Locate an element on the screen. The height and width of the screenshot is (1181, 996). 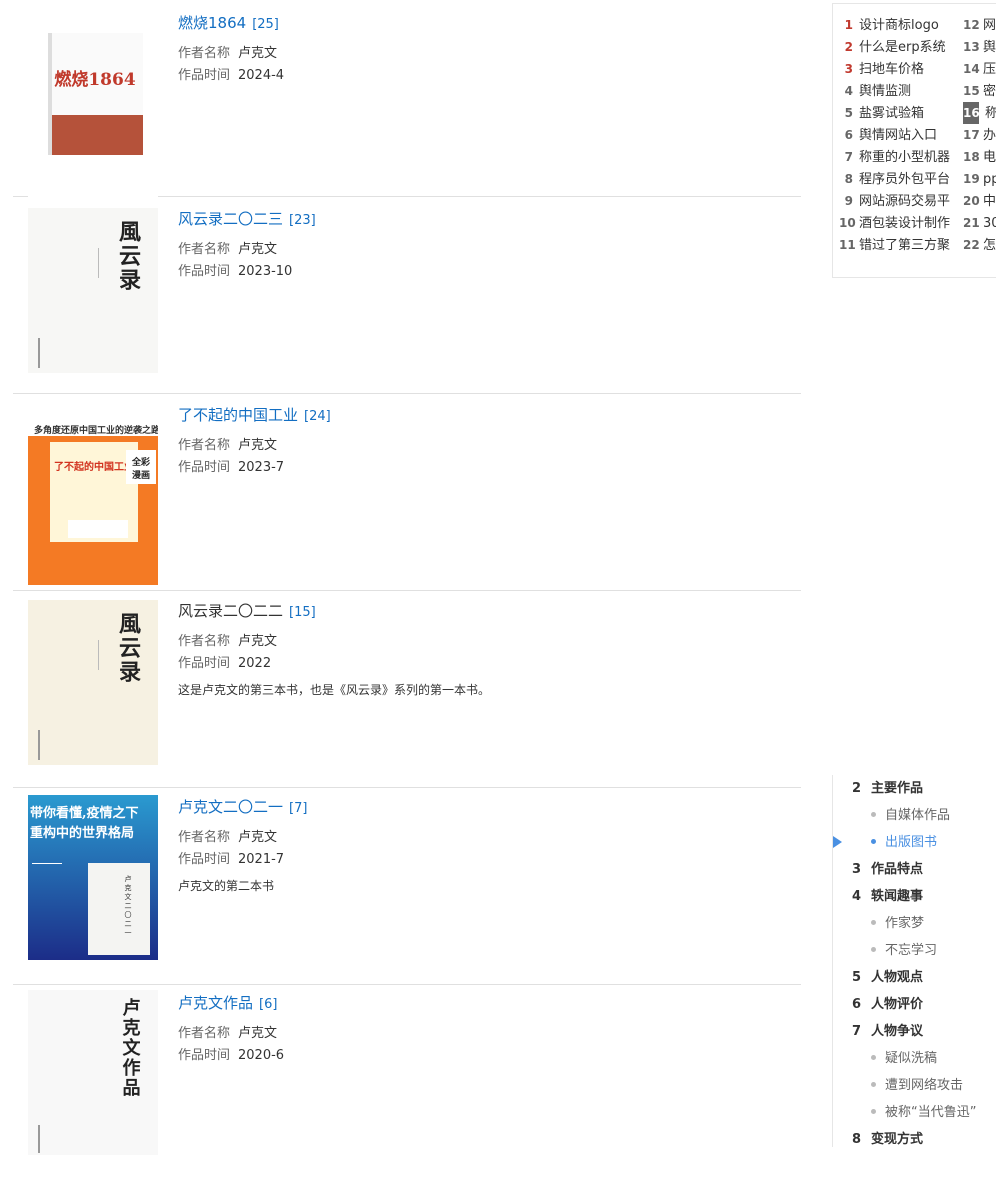
catalog-label: 主要作品 is located at coordinates (897, 788).